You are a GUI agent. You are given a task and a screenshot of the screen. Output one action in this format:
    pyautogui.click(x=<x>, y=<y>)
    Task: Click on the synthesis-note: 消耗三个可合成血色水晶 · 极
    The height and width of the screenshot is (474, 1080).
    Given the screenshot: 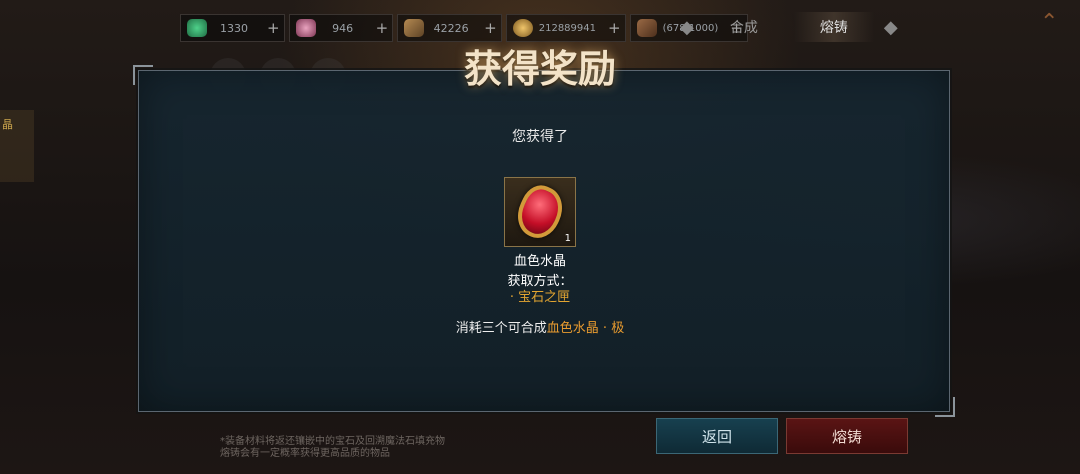 What is the action you would take?
    pyautogui.click(x=540, y=326)
    